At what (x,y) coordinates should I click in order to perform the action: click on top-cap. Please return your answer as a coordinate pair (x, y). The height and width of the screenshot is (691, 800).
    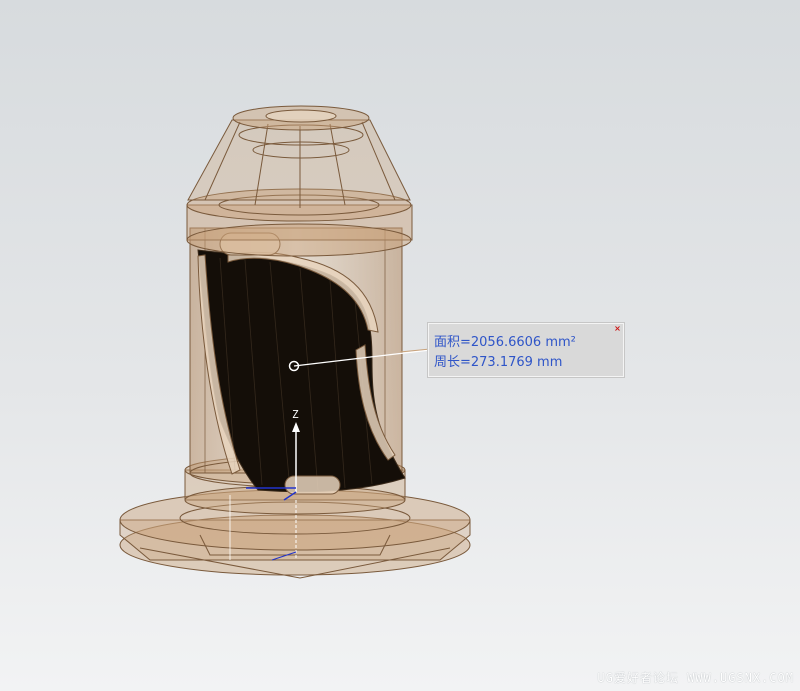
    Looking at the image, I should click on (301, 118).